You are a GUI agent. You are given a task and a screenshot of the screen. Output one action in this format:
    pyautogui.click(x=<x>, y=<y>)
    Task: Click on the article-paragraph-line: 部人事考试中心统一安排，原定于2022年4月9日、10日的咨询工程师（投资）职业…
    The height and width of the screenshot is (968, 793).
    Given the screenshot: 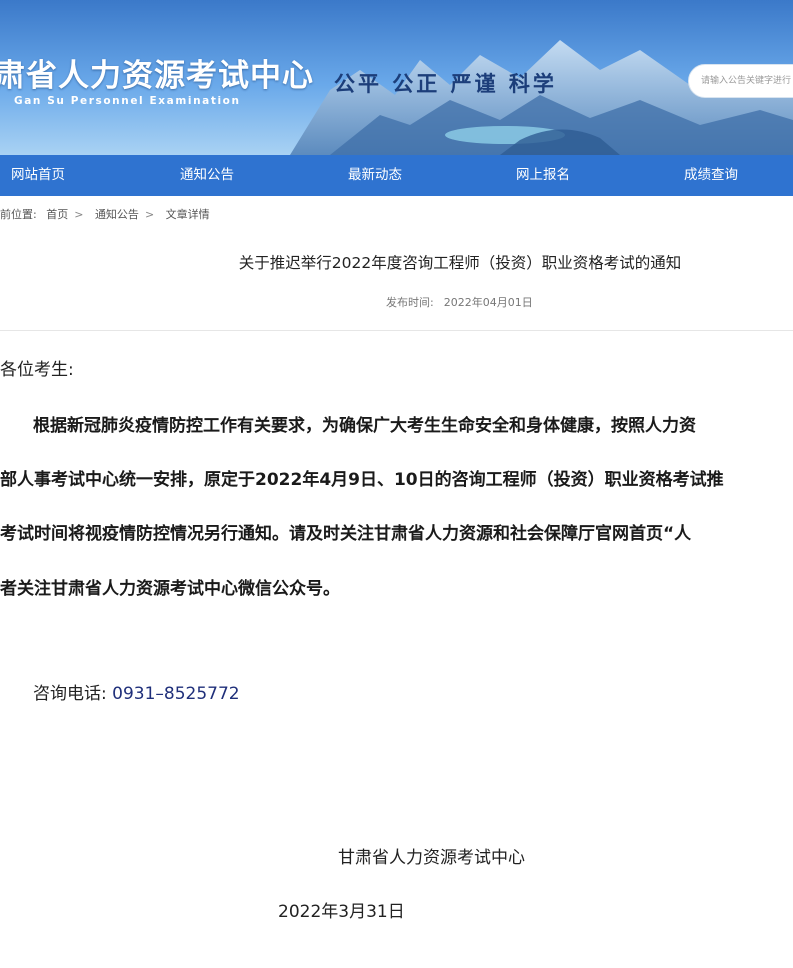 What is the action you would take?
    pyautogui.click(x=362, y=480)
    